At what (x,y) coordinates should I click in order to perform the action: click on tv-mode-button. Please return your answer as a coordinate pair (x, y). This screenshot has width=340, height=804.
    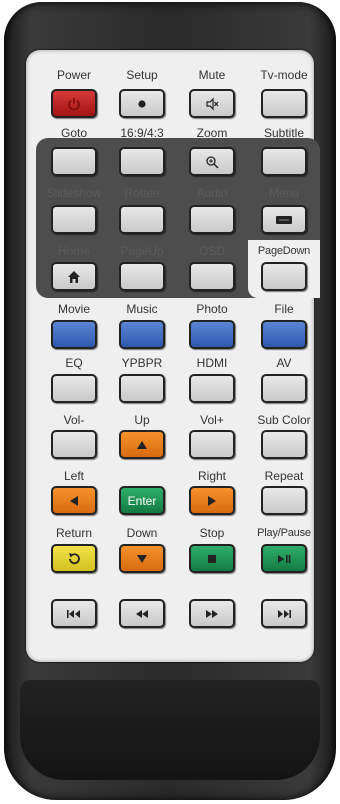
    Looking at the image, I should click on (284, 103).